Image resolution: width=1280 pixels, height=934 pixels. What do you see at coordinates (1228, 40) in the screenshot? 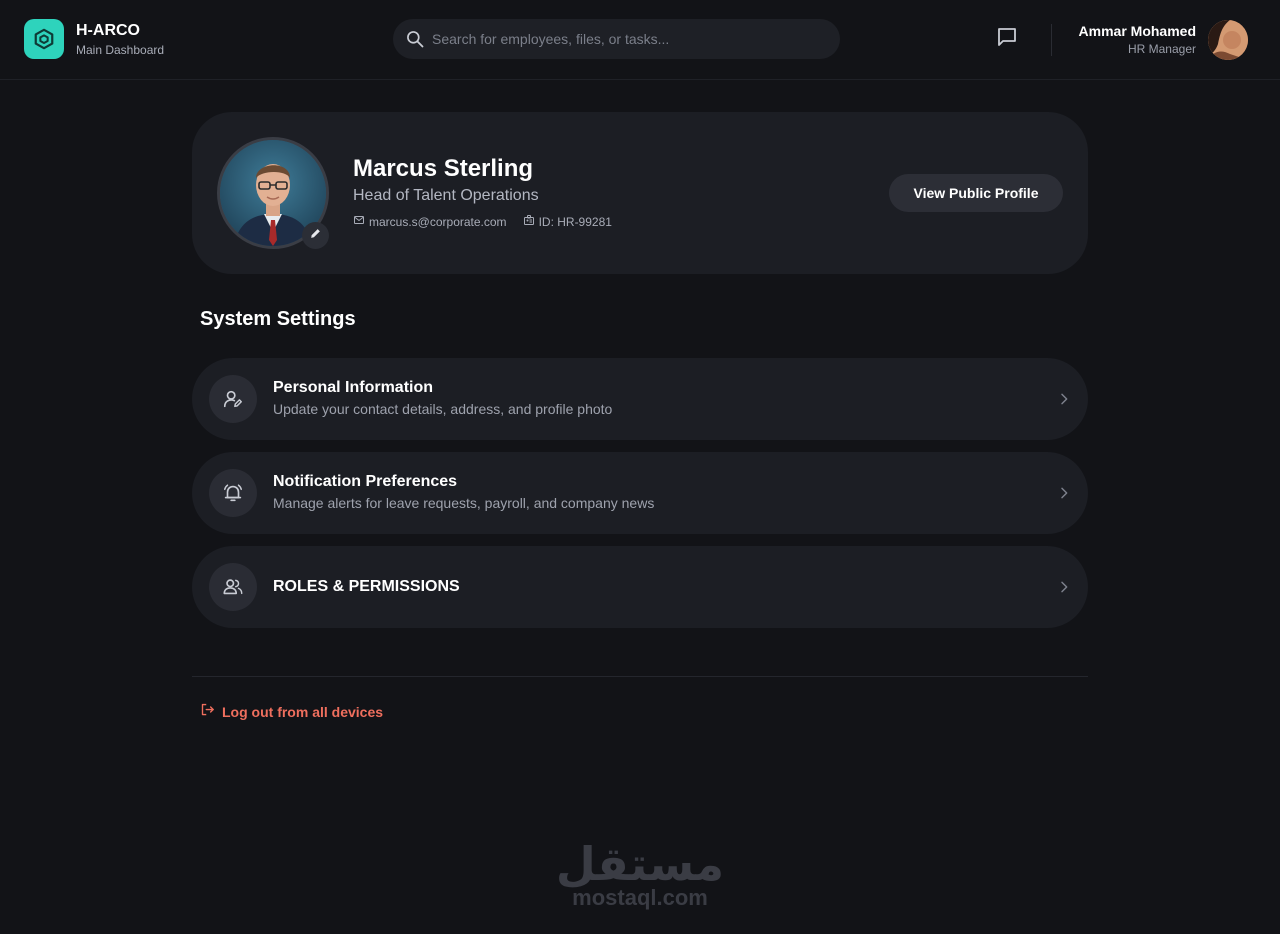
I see `user-avatar` at bounding box center [1228, 40].